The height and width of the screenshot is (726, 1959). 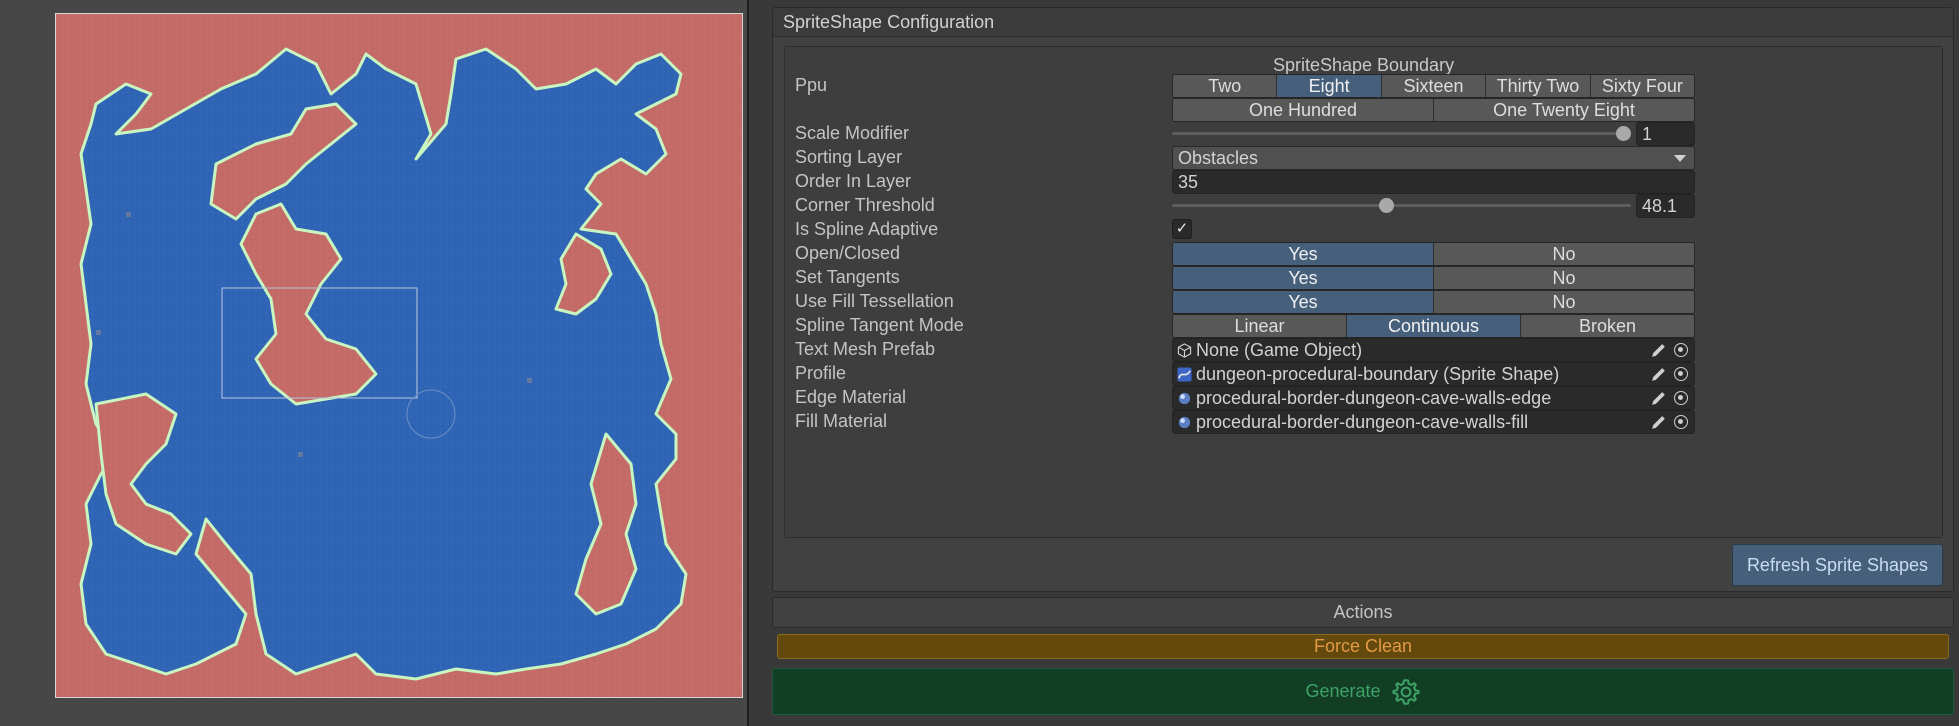 I want to click on ppu-selector-row1: Two Eight Sixteen Thirty Two Sixty Four, so click(x=1433, y=86).